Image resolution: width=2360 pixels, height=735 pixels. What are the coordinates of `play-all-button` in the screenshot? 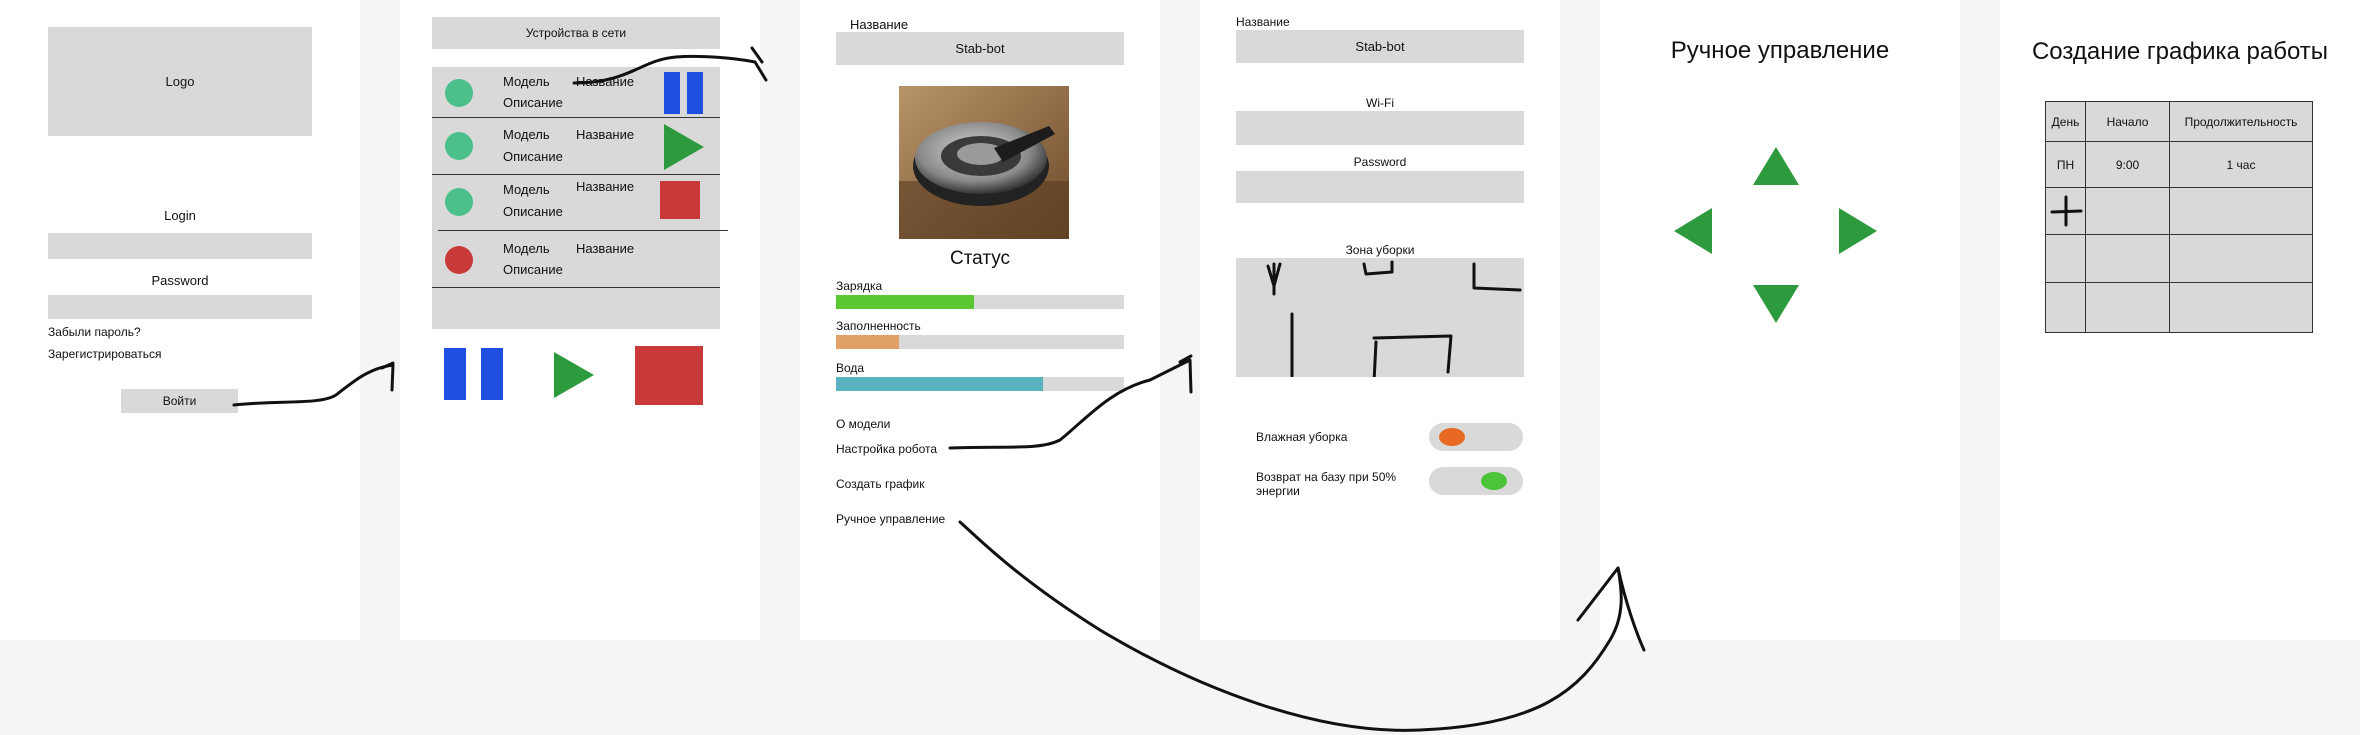 It's located at (574, 375).